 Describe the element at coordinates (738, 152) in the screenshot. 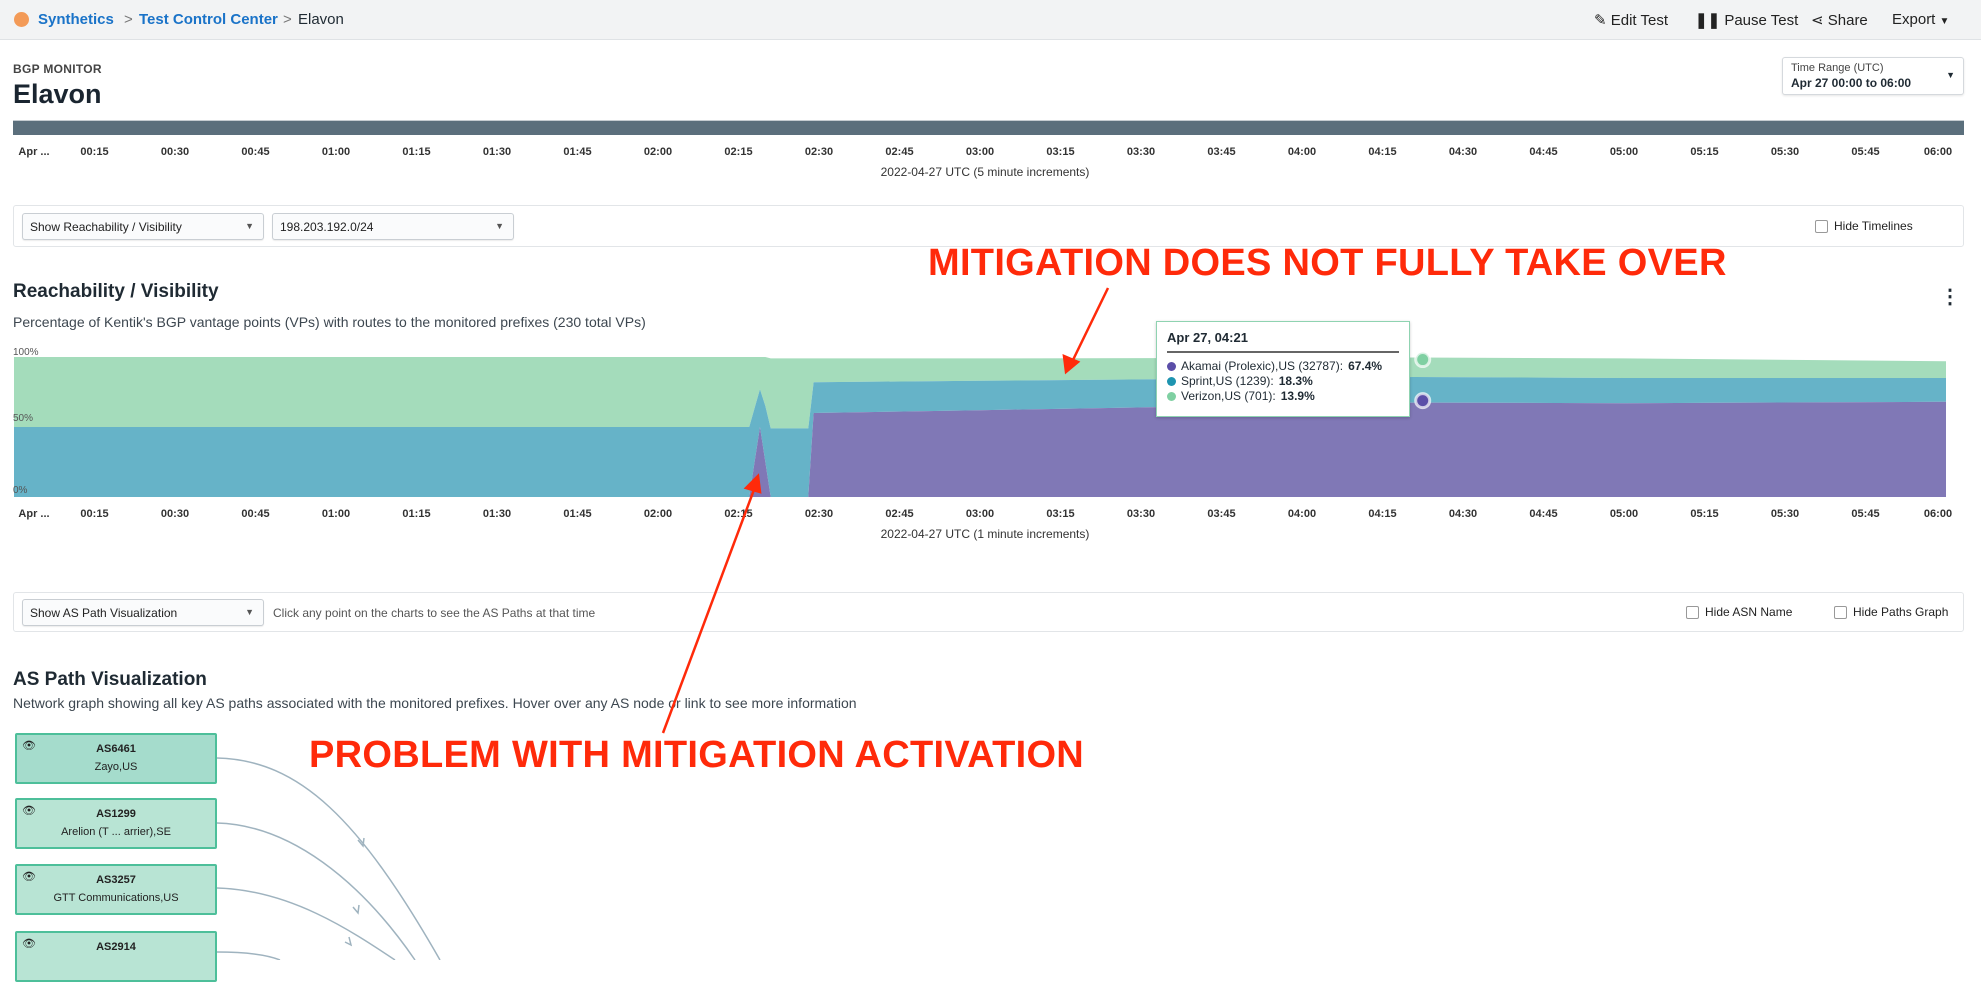

I see `timeline-tick-label: 02:15` at that location.